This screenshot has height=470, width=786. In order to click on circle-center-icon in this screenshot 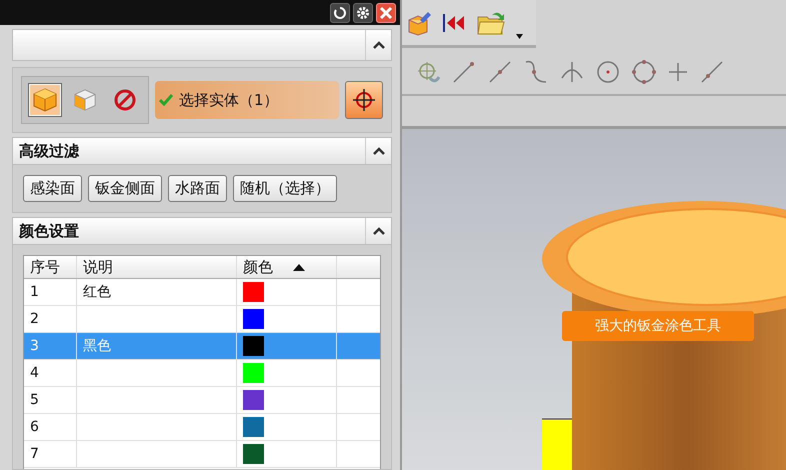, I will do `click(608, 72)`.